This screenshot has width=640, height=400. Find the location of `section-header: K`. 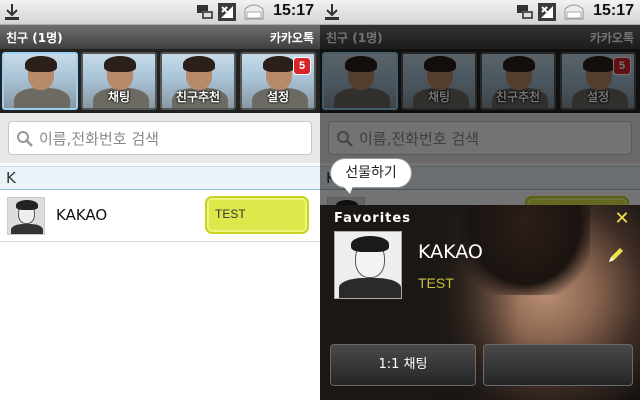

section-header: K is located at coordinates (160, 178).